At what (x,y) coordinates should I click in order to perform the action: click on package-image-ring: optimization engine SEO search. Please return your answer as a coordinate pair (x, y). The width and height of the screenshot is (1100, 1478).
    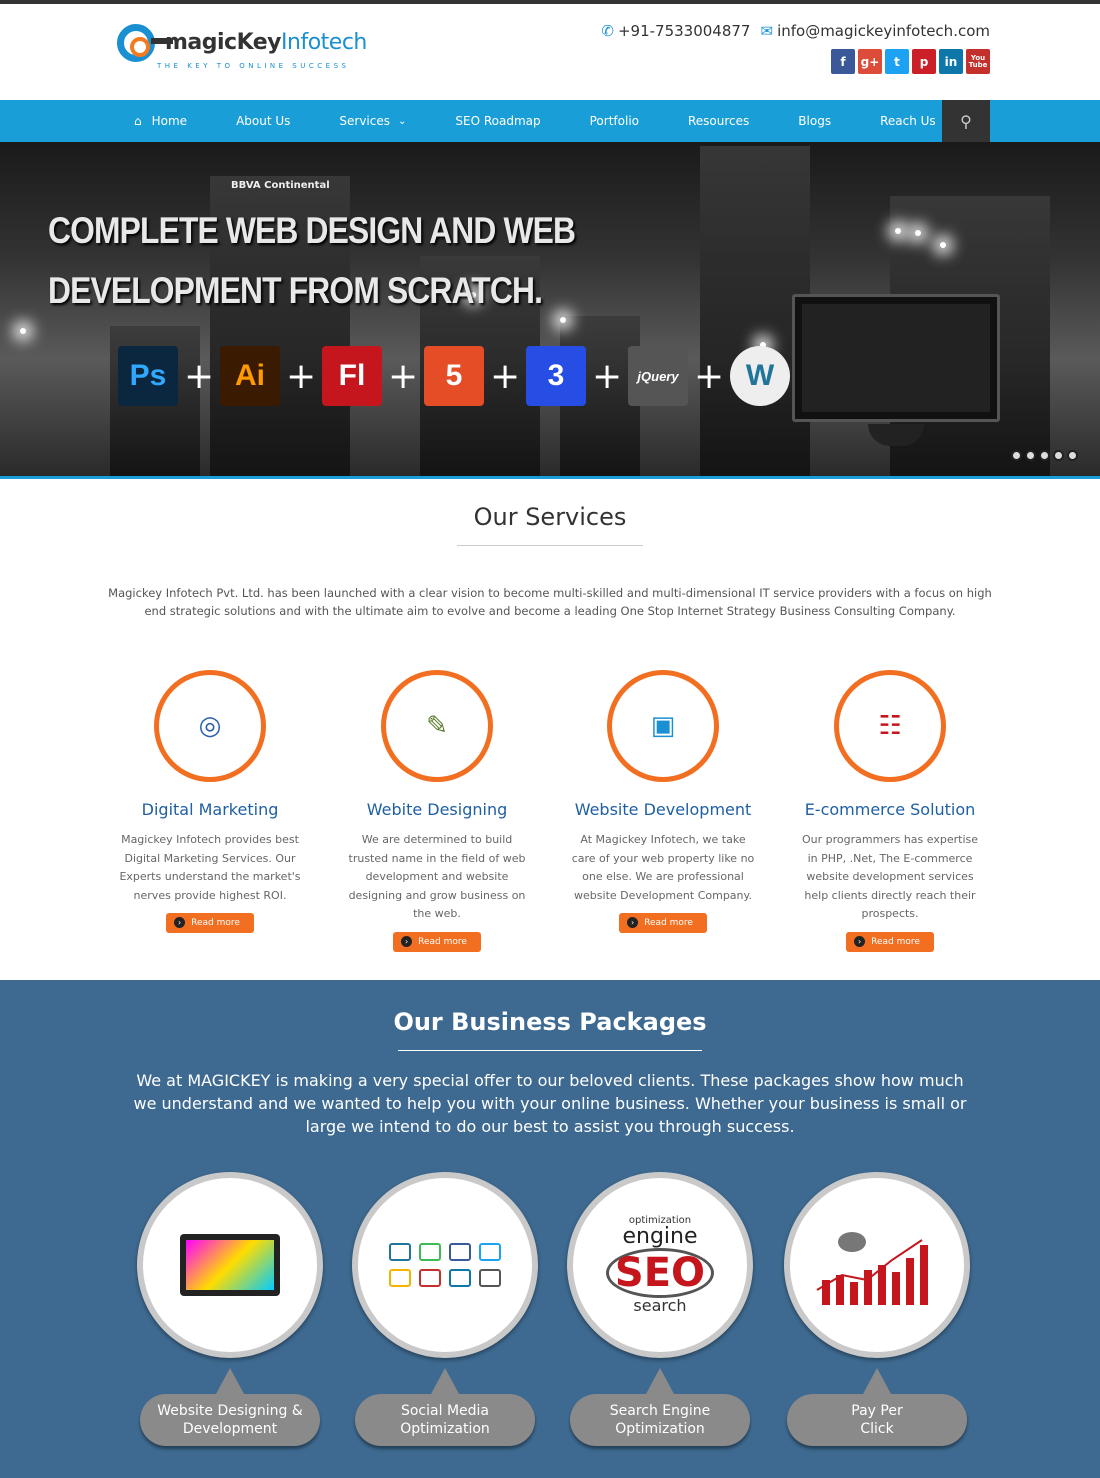
    Looking at the image, I should click on (660, 1265).